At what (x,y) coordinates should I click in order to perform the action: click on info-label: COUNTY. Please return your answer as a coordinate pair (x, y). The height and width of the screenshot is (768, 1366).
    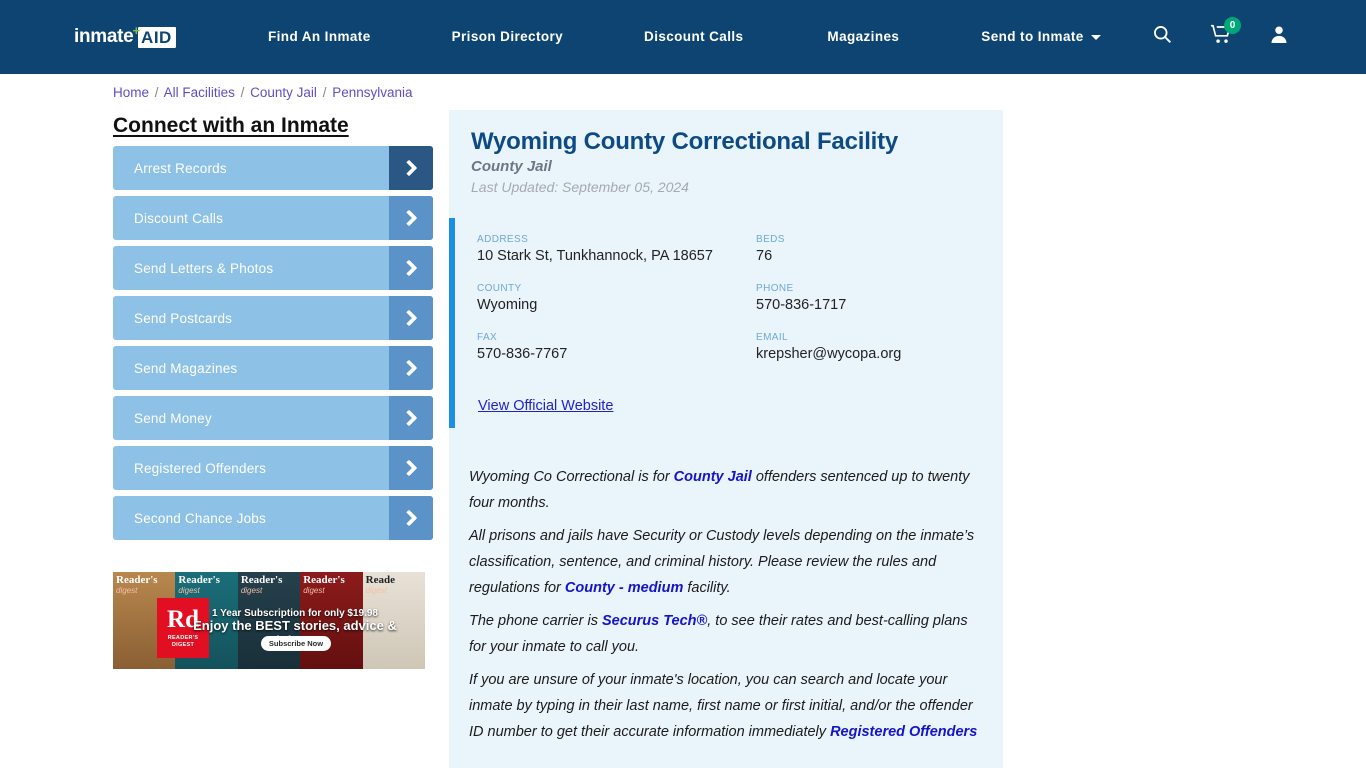
    Looking at the image, I should click on (499, 288).